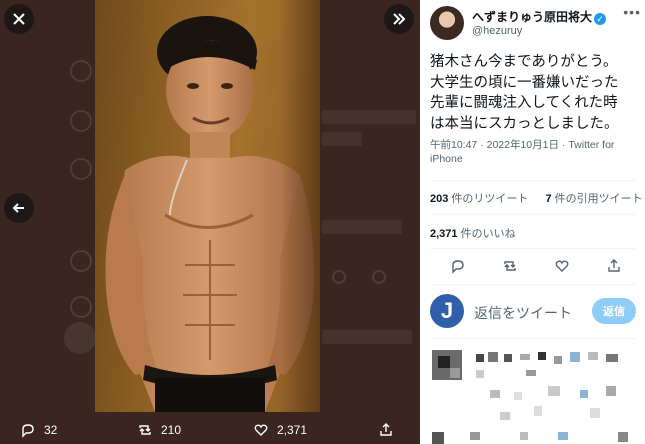 This screenshot has height=444, width=645. Describe the element at coordinates (444, 234) in the screenshot. I see `likes-number: 2,371` at that location.